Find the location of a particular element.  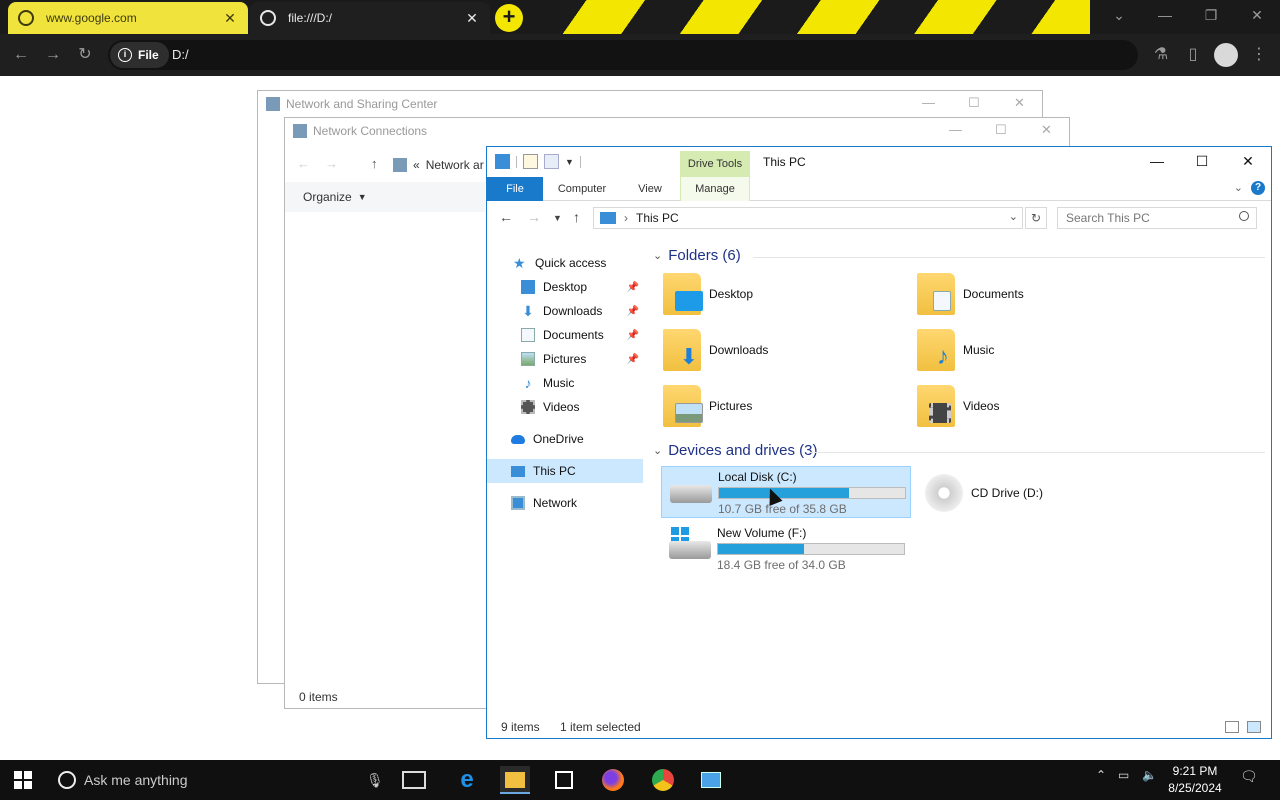

tab-computer: Computer is located at coordinates (582, 189).